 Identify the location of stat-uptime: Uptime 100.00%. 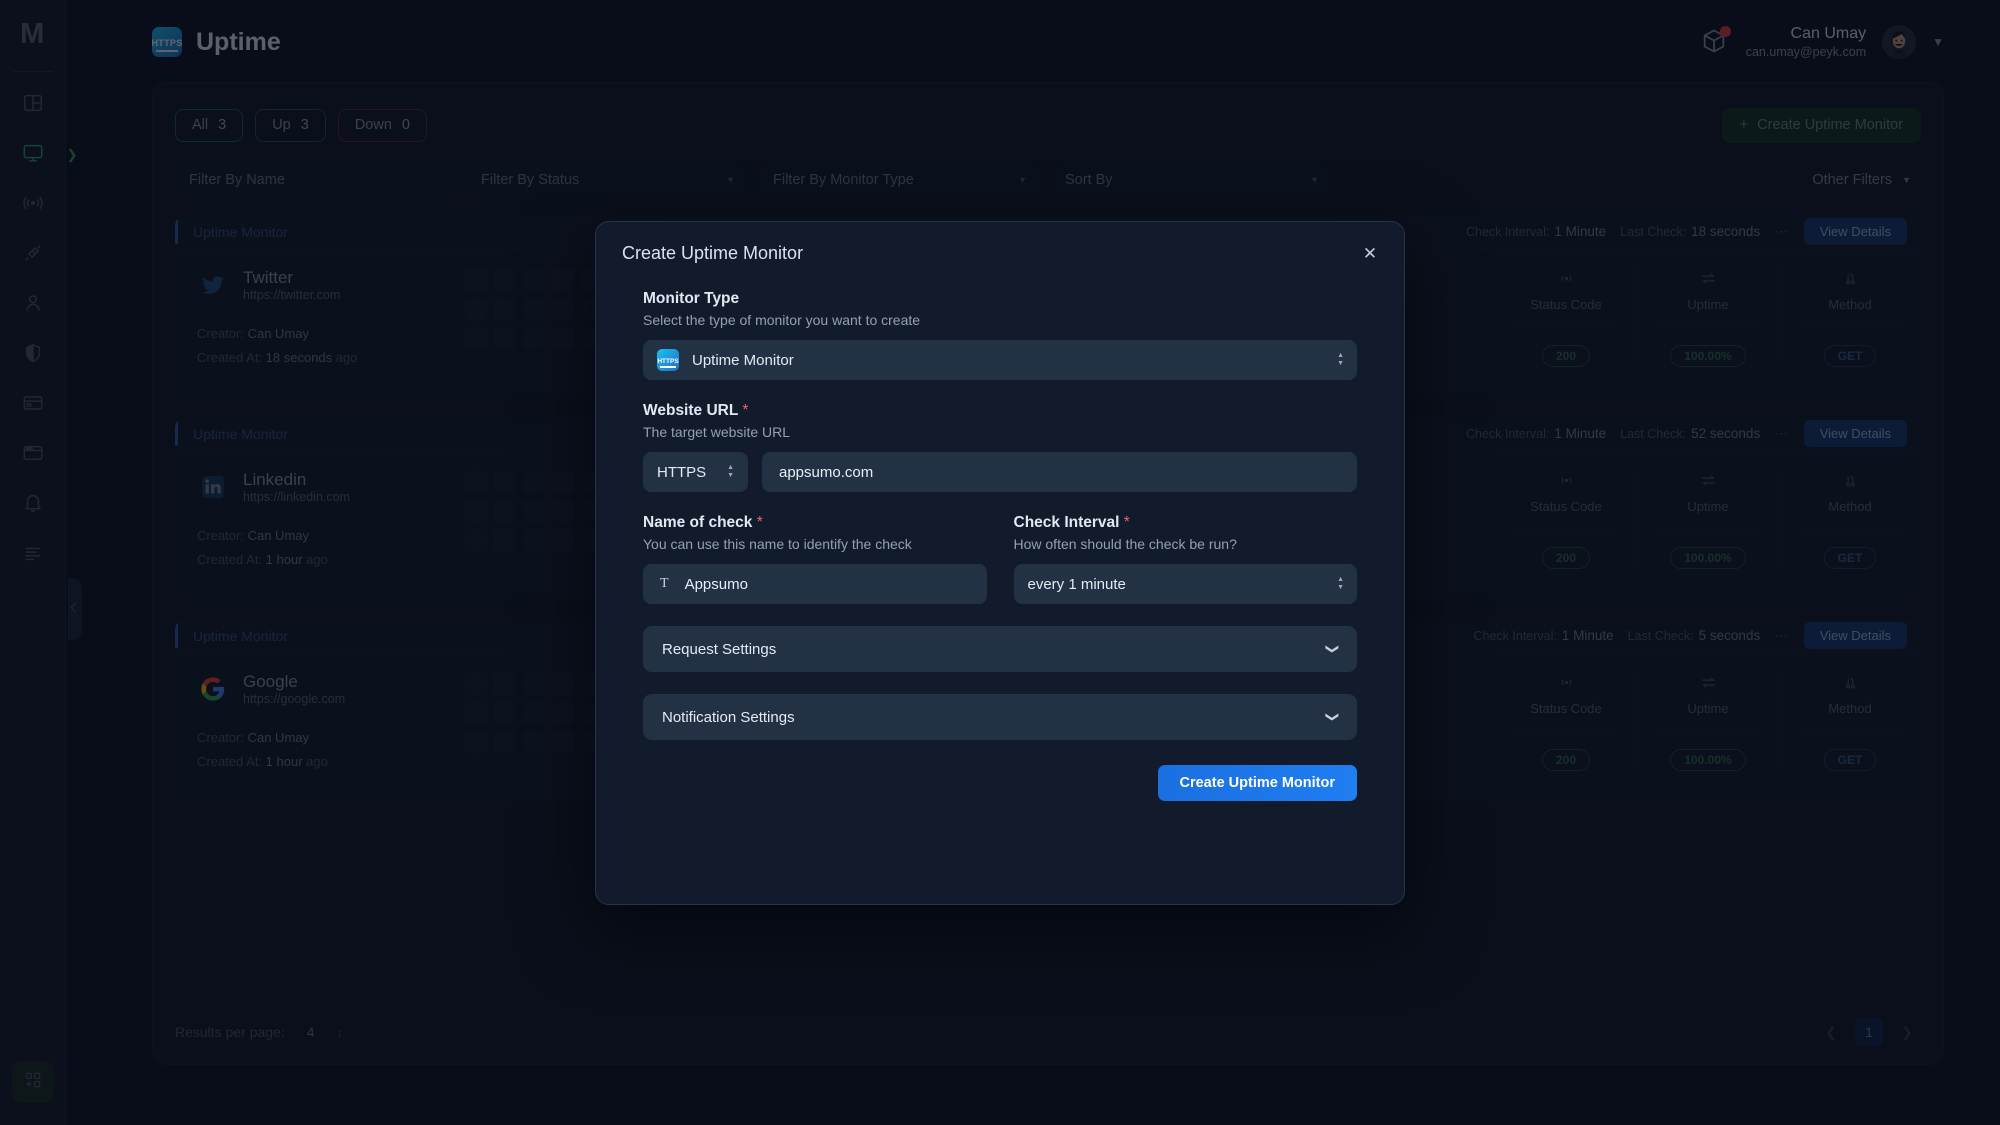
(1708, 727).